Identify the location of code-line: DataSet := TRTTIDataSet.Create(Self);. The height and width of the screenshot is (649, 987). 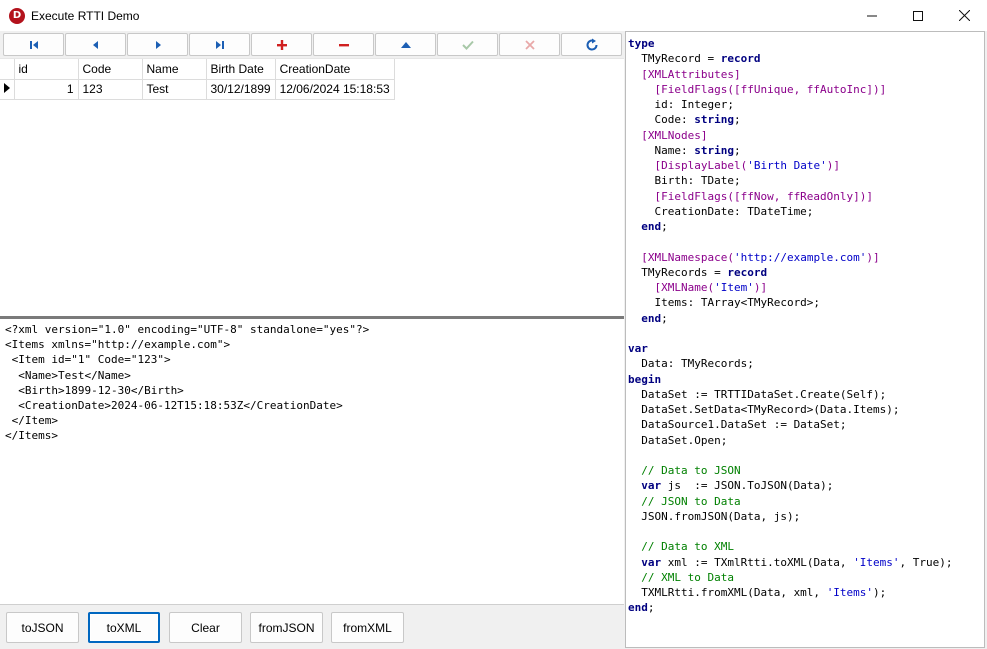
(805, 394).